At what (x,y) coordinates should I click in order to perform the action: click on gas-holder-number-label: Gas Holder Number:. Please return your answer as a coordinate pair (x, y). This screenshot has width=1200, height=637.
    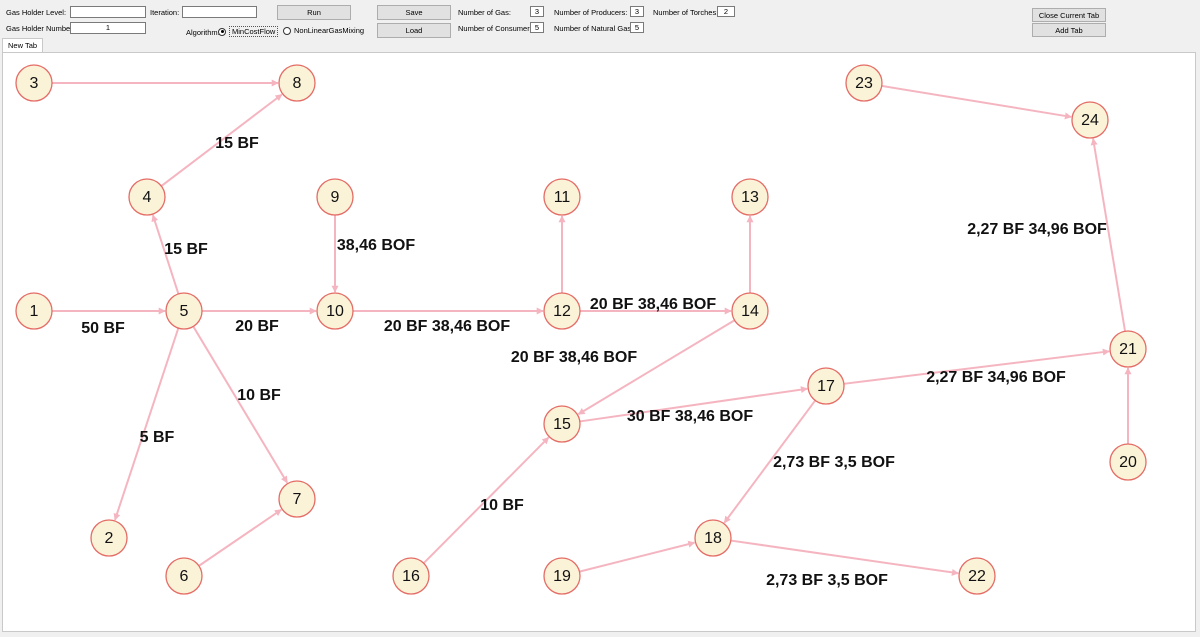
    Looking at the image, I should click on (40, 28).